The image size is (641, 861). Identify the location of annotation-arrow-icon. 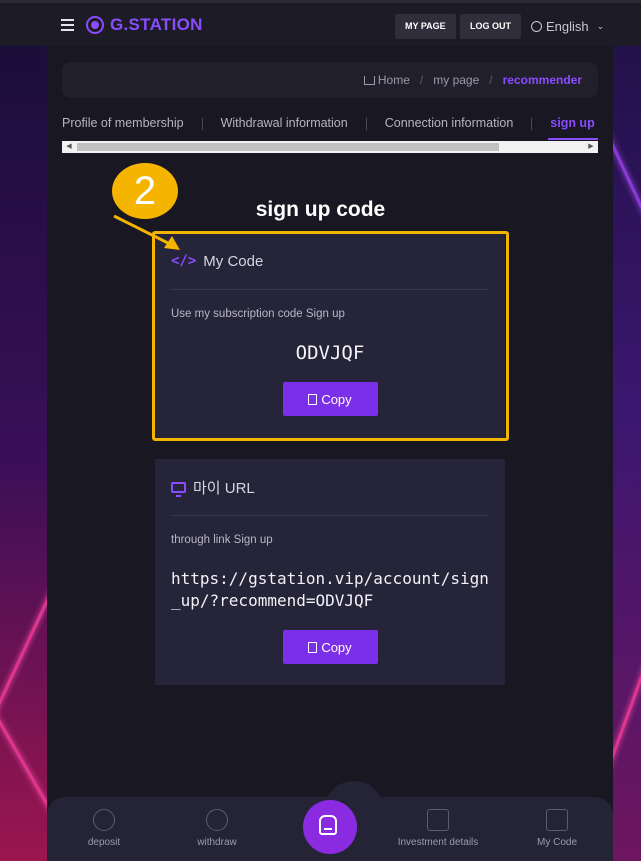
(146, 232).